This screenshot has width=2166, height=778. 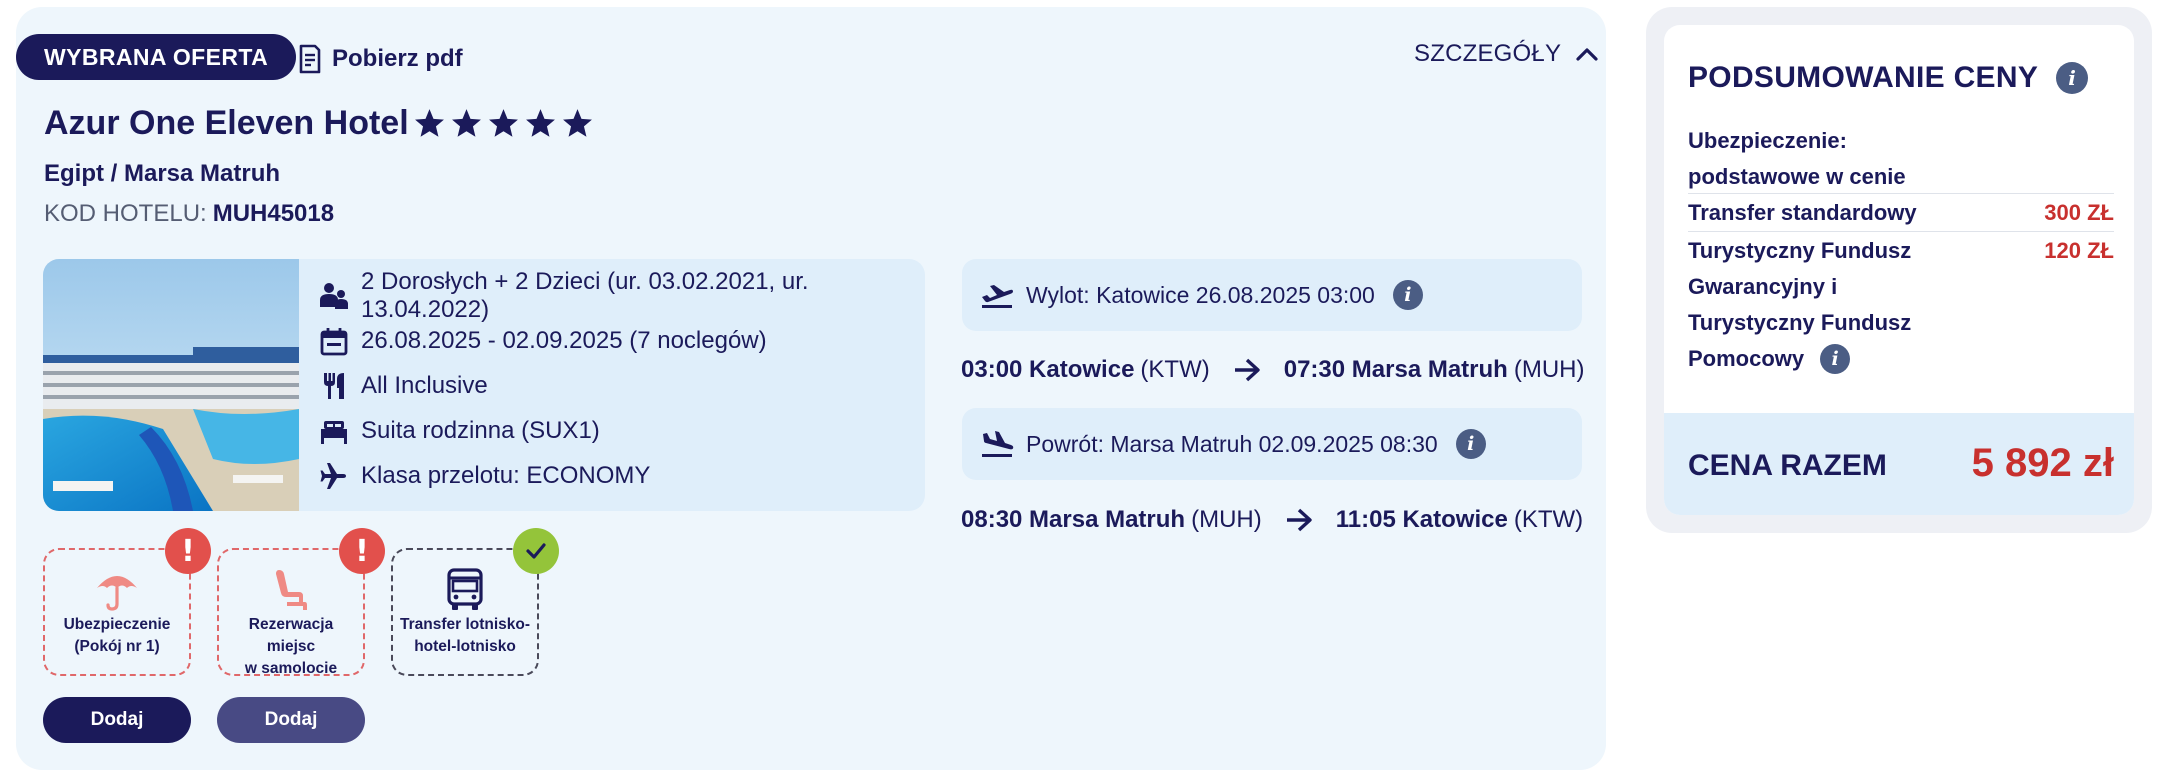 What do you see at coordinates (1787, 465) in the screenshot?
I see `total-label: CENA RAZEM` at bounding box center [1787, 465].